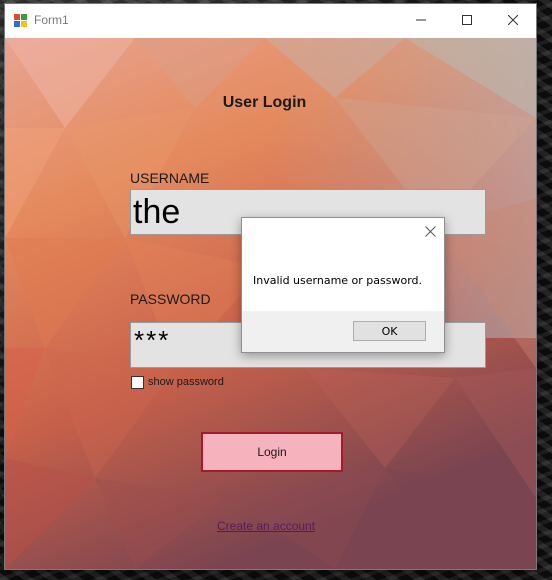 Image resolution: width=552 pixels, height=580 pixels. Describe the element at coordinates (170, 299) in the screenshot. I see `password-label: PASSWORD` at that location.